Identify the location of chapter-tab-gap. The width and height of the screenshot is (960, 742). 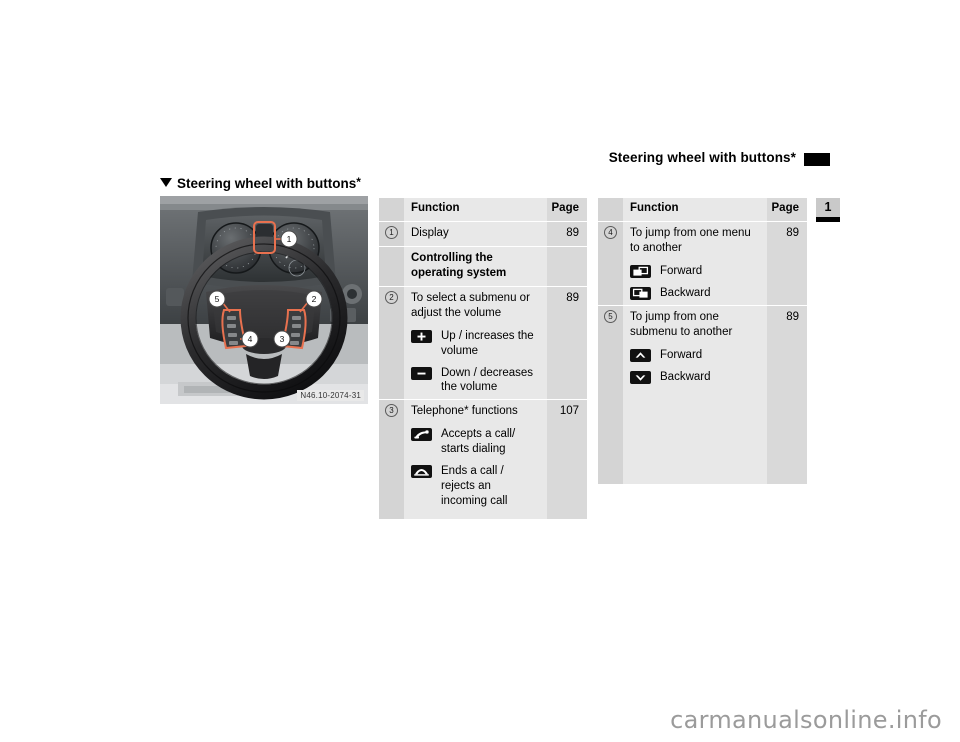
(810, 210).